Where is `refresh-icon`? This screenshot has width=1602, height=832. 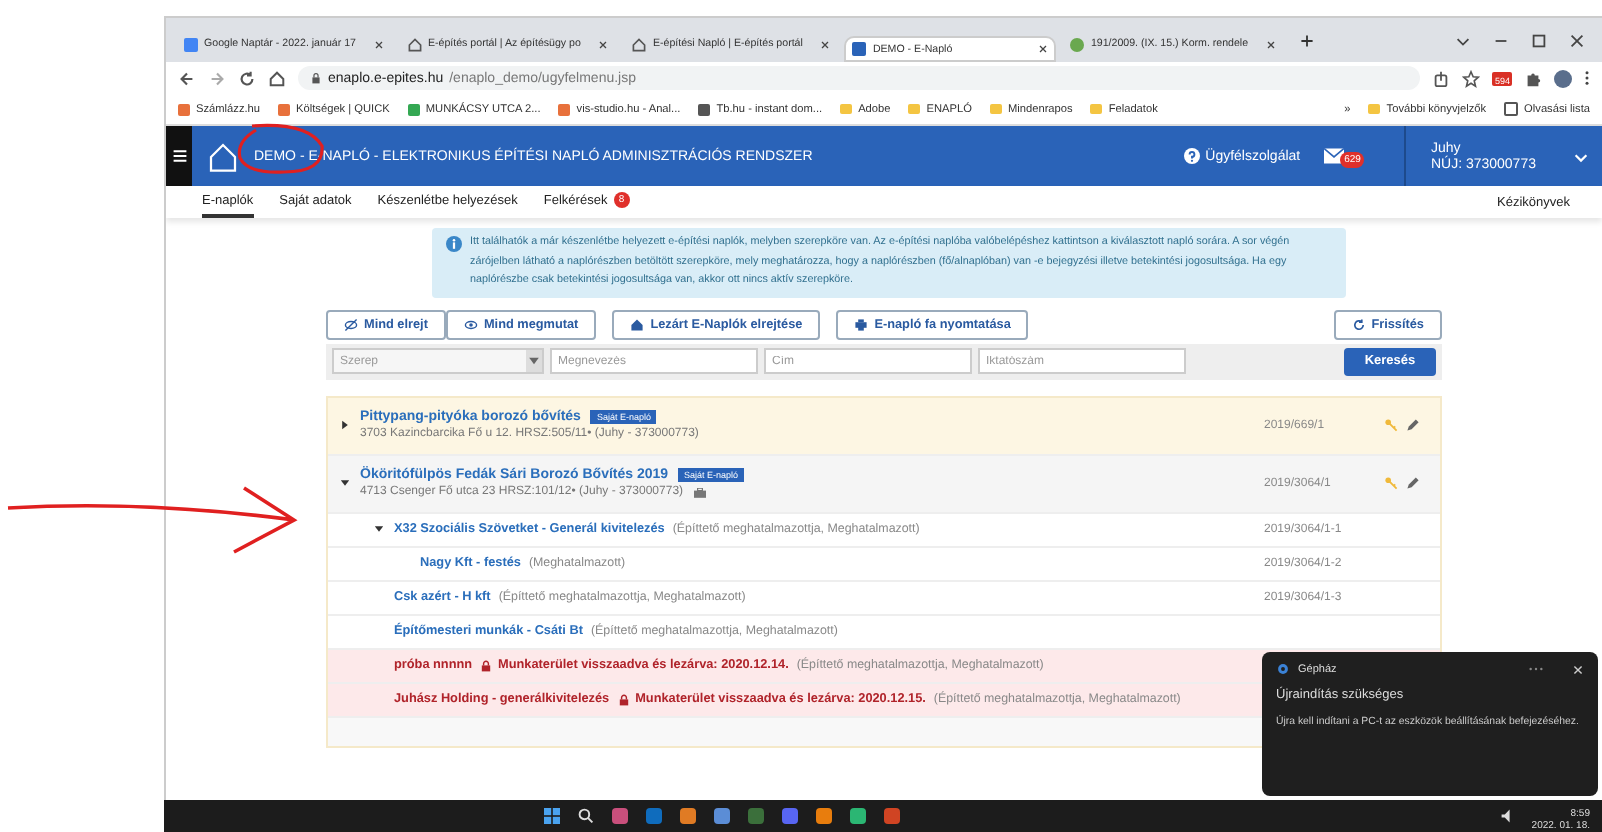 refresh-icon is located at coordinates (1358, 324).